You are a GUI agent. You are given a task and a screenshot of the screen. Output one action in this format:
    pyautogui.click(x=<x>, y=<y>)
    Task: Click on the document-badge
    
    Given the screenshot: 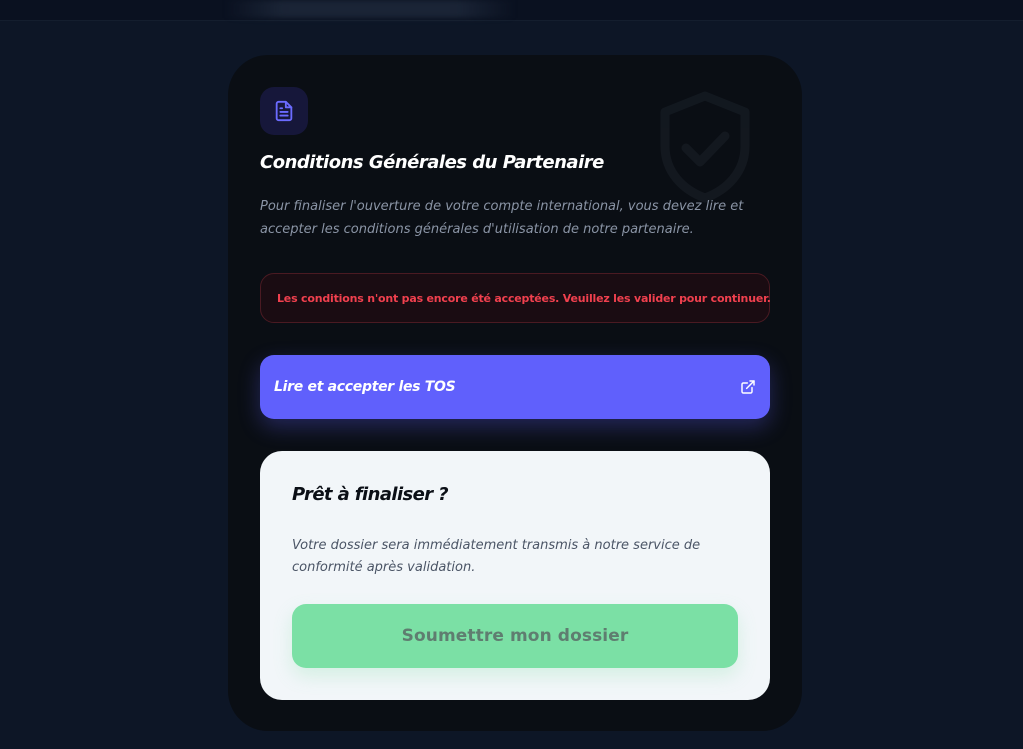 What is the action you would take?
    pyautogui.click(x=284, y=111)
    